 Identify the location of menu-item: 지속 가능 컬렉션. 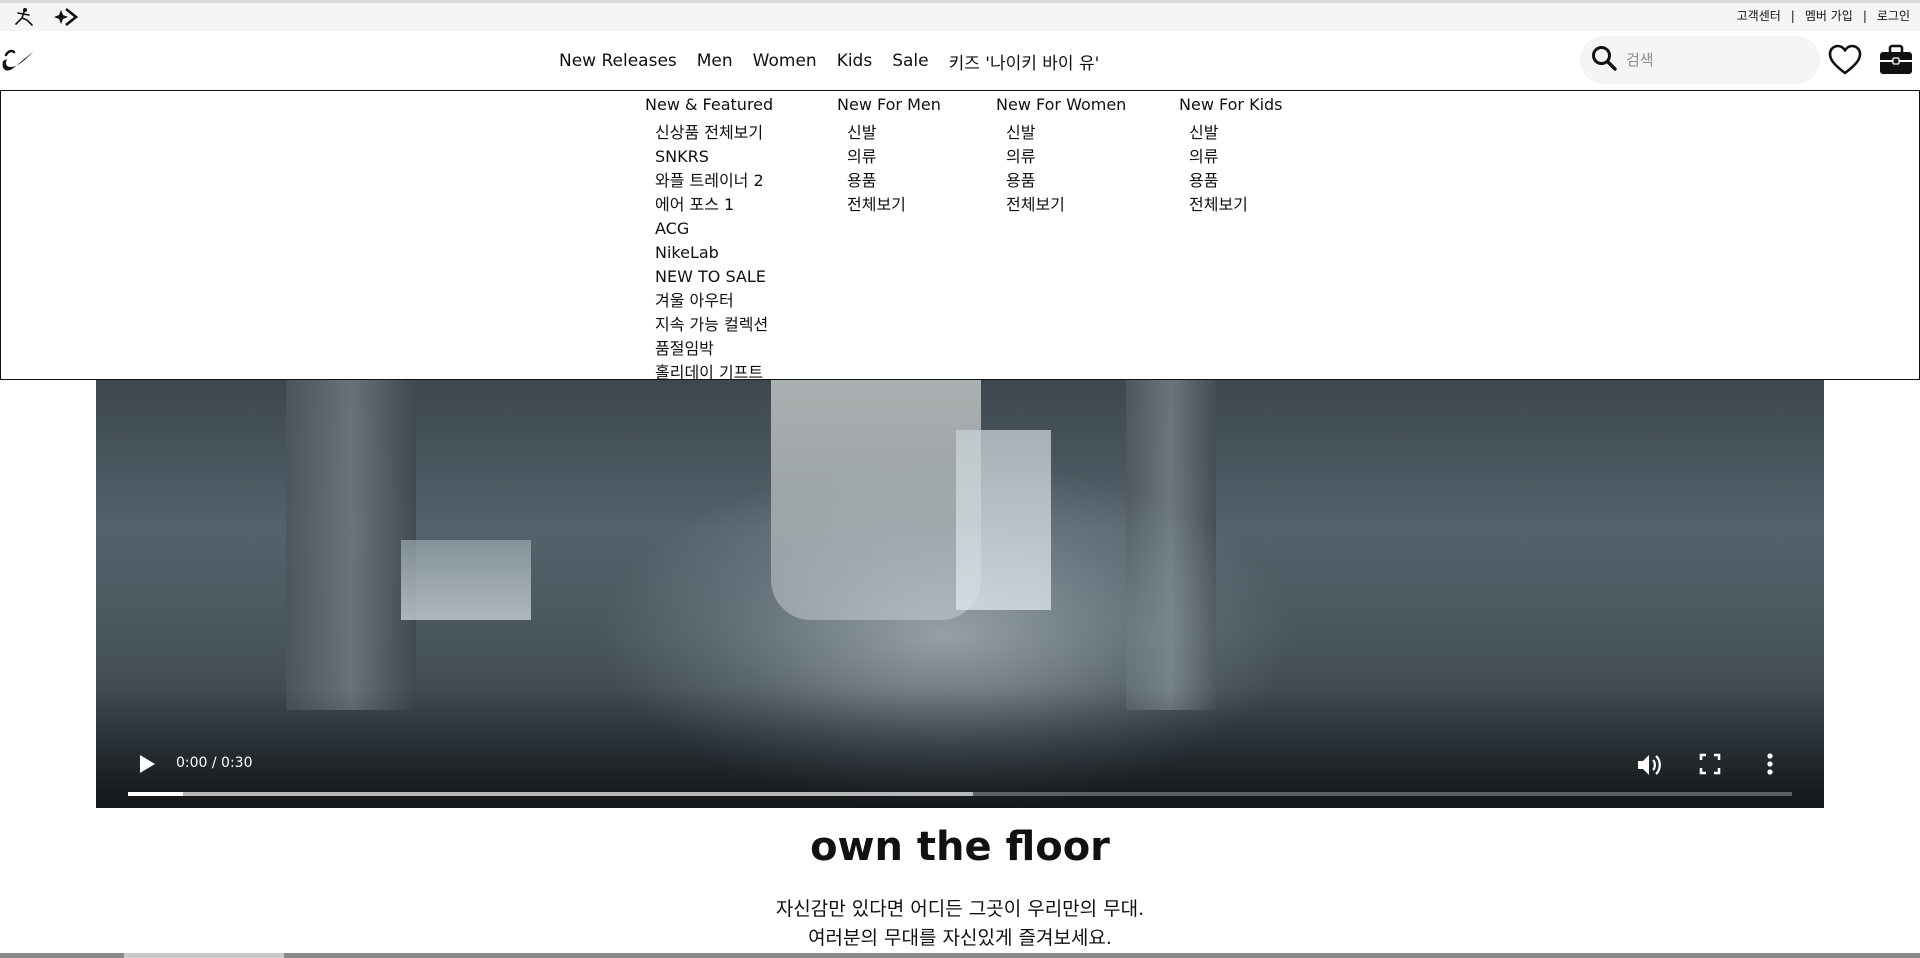
(714, 325).